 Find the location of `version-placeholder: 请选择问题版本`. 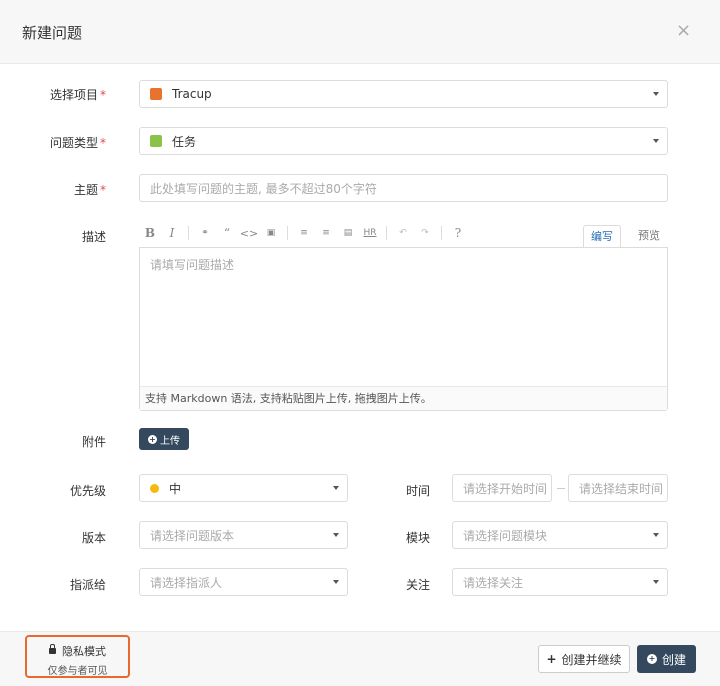

version-placeholder: 请选择问题版本 is located at coordinates (192, 535).